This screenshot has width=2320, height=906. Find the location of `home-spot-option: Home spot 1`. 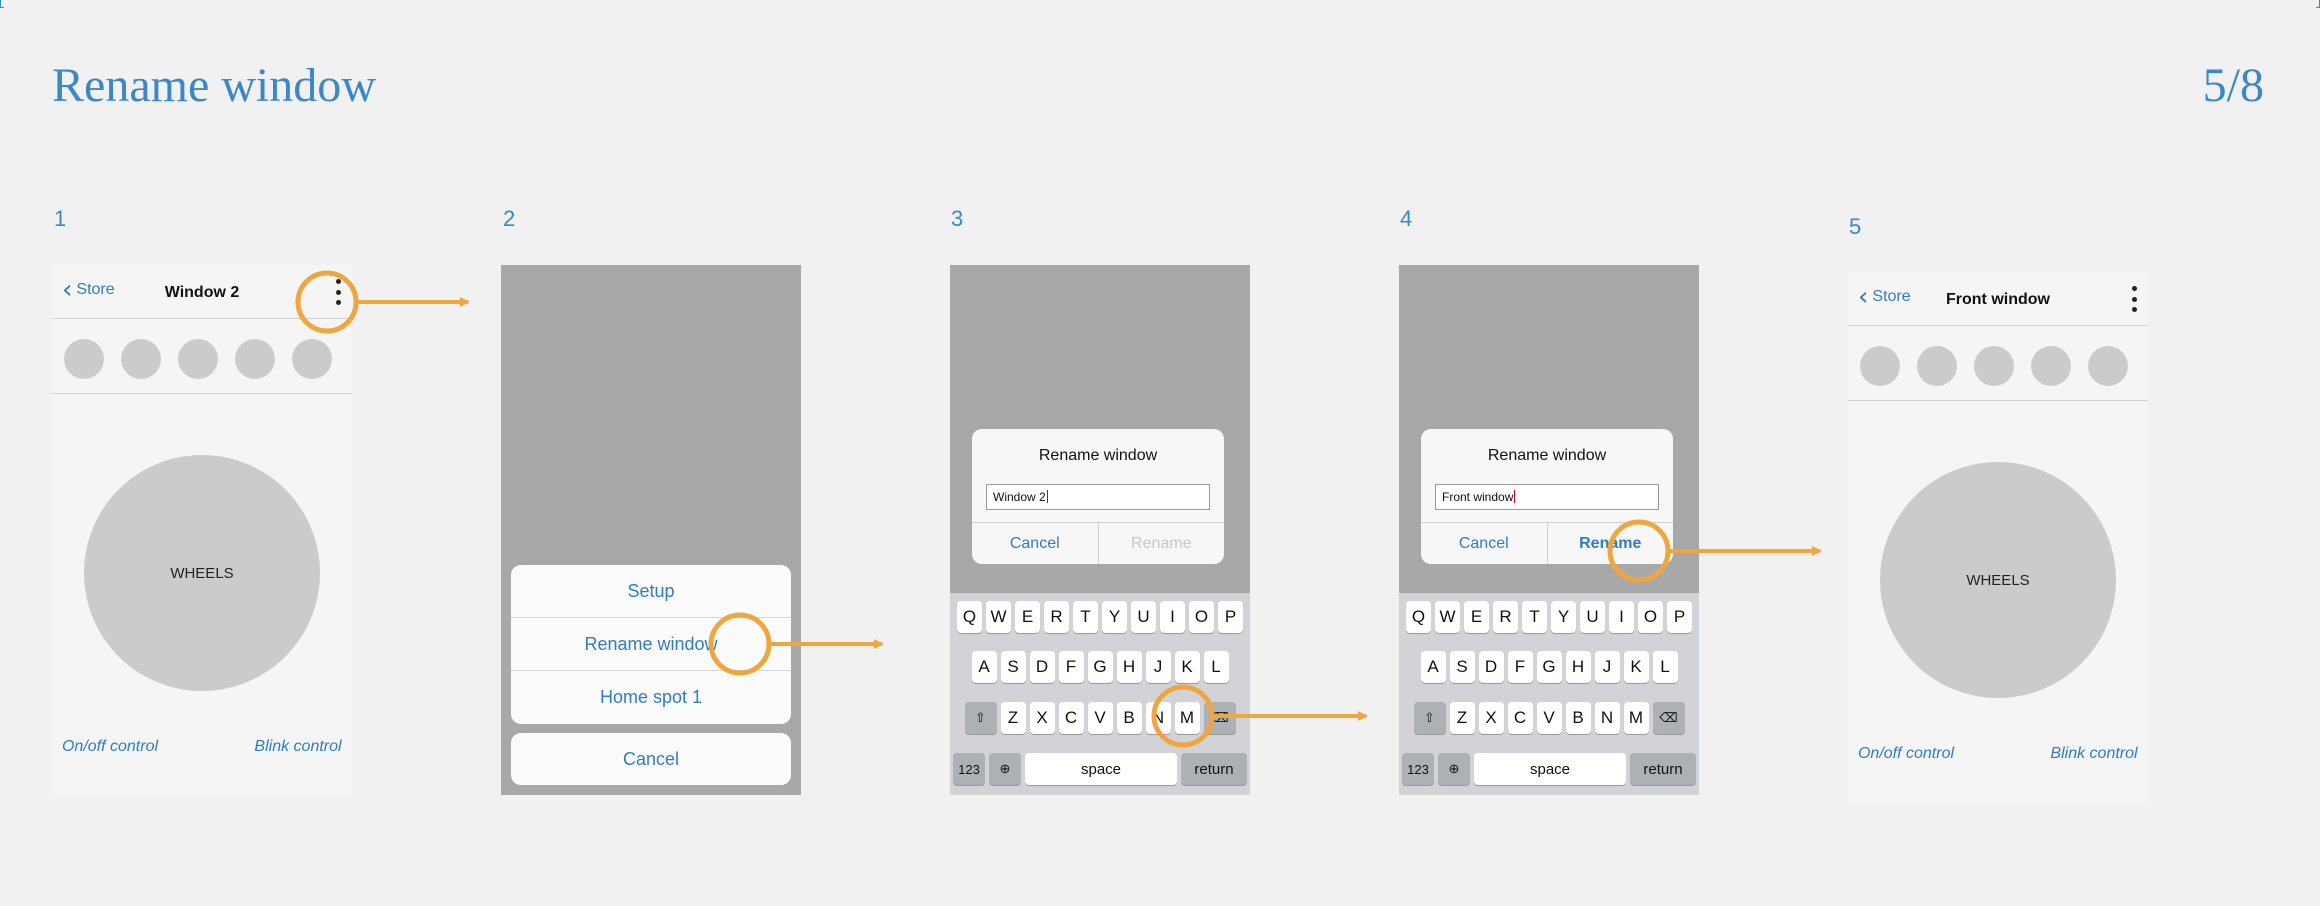

home-spot-option: Home spot 1 is located at coordinates (651, 697).